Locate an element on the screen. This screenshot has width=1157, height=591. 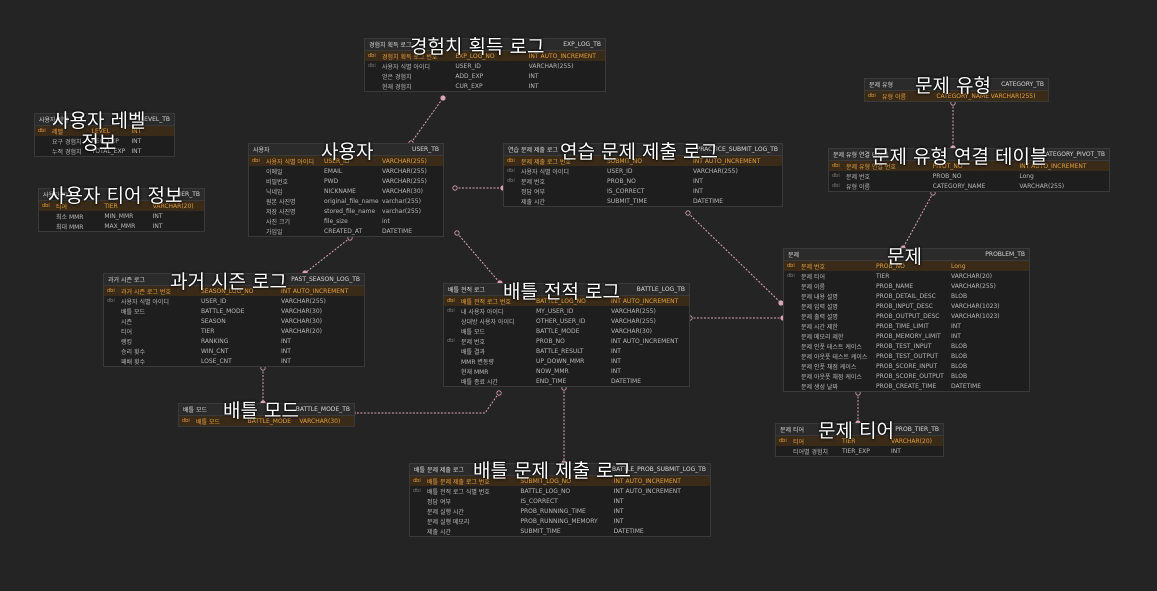
table-row: 현재 MMR NOW_MMR INT is located at coordinates (566, 371).